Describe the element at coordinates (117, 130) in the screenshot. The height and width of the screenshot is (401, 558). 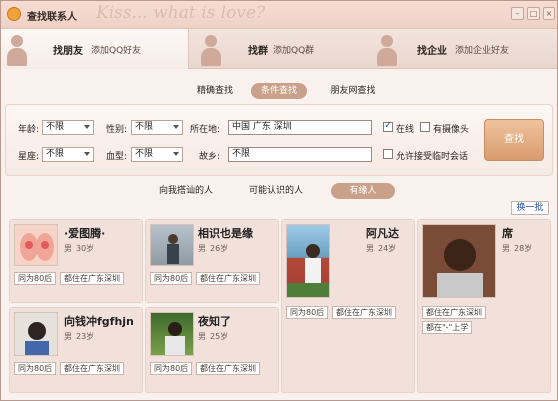
I see `gender-label: 性别:` at that location.